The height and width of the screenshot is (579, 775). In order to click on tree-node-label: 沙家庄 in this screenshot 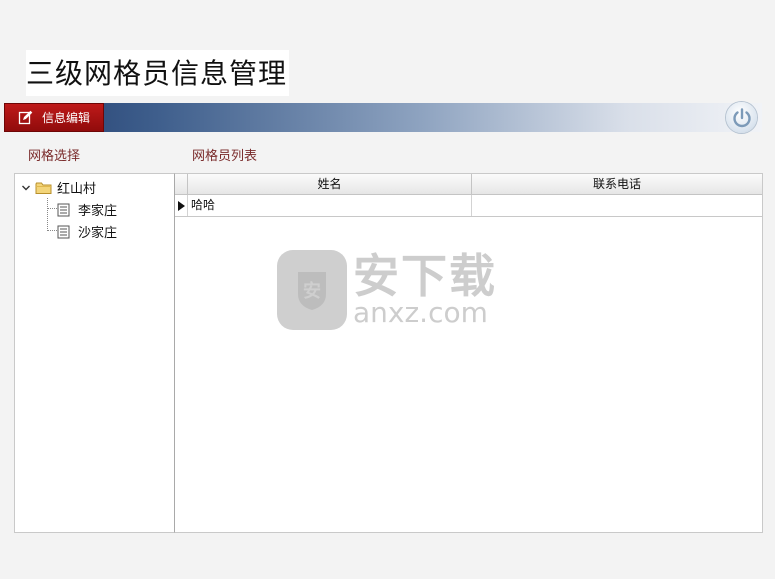, I will do `click(98, 233)`.